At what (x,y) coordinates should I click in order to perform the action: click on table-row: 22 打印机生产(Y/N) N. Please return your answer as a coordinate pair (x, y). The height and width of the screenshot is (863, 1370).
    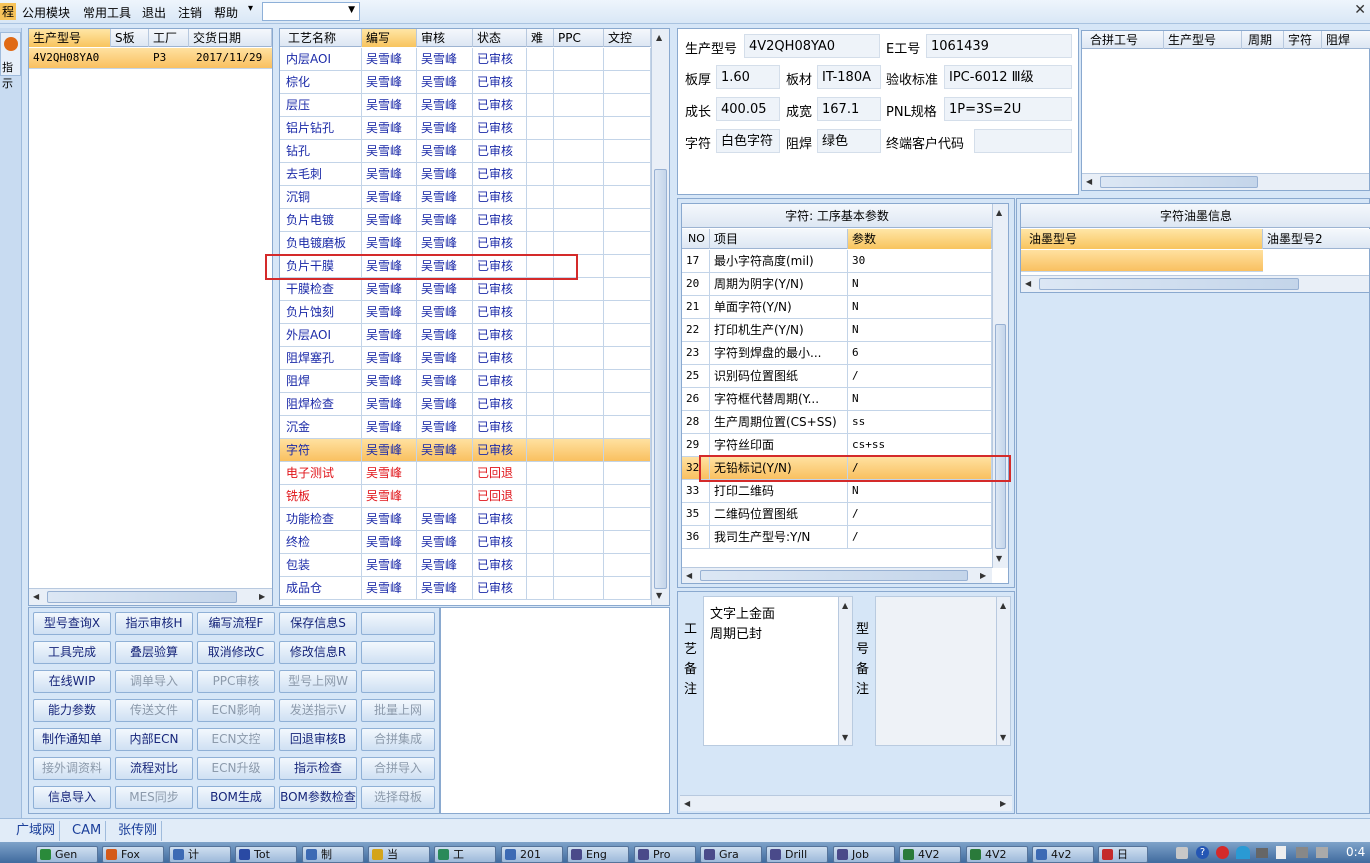
    Looking at the image, I should click on (837, 330).